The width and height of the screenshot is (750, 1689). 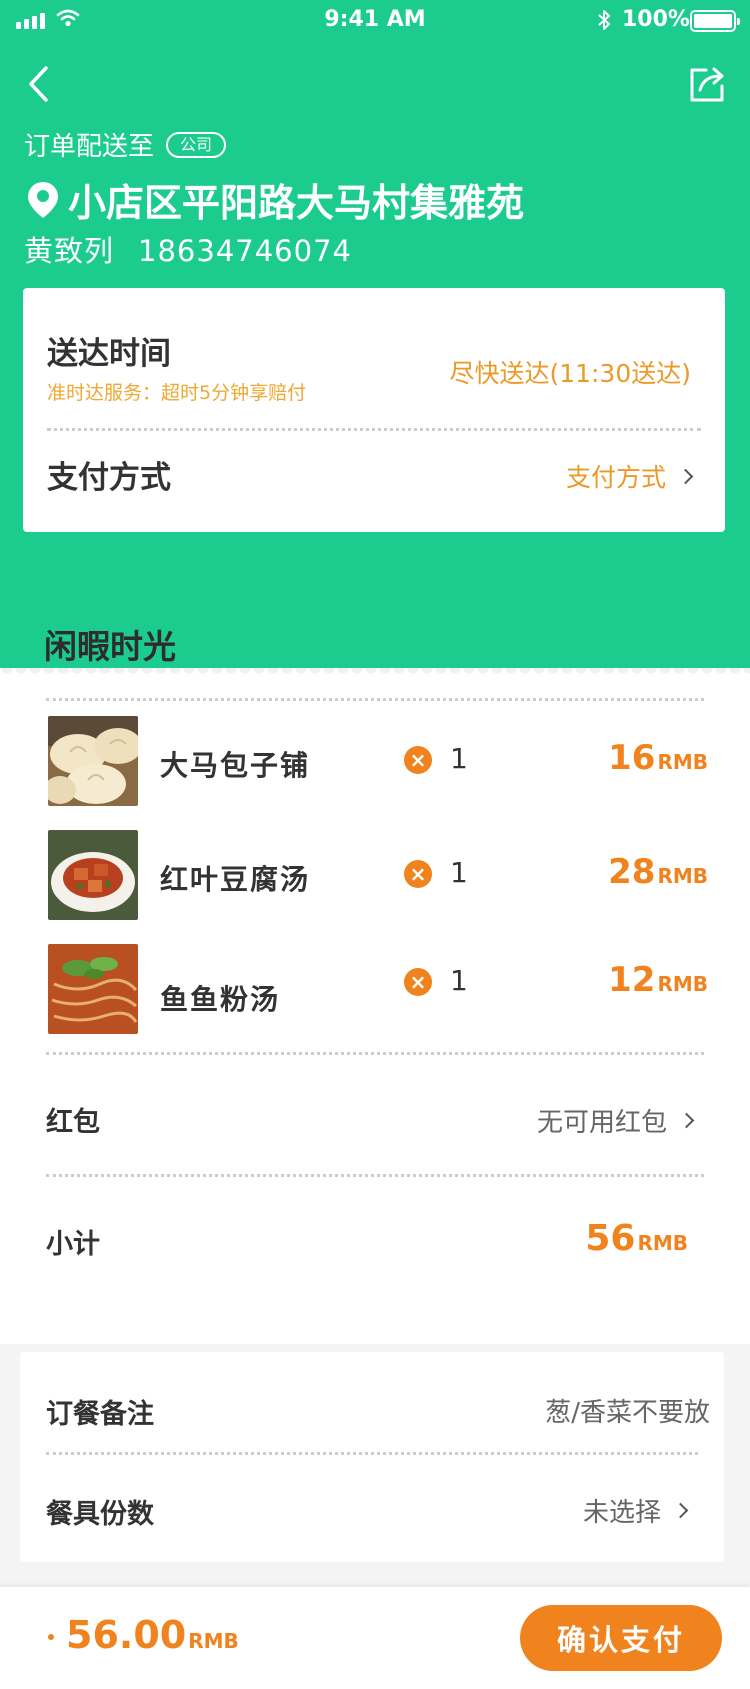 What do you see at coordinates (627, 1410) in the screenshot?
I see `remark-value: 葱/香菜不要放` at bounding box center [627, 1410].